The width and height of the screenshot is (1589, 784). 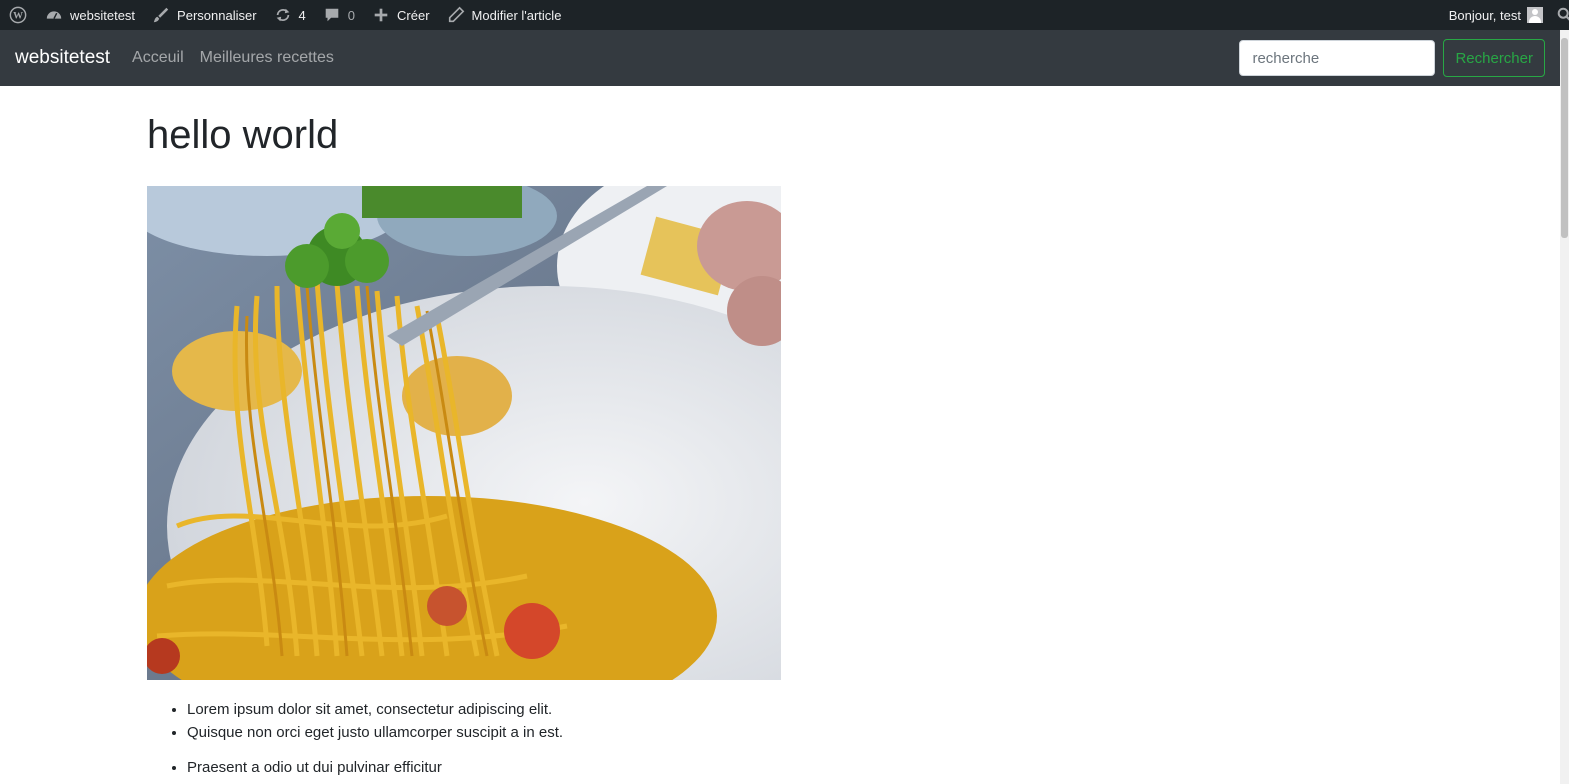 What do you see at coordinates (1535, 15) in the screenshot?
I see `avatar` at bounding box center [1535, 15].